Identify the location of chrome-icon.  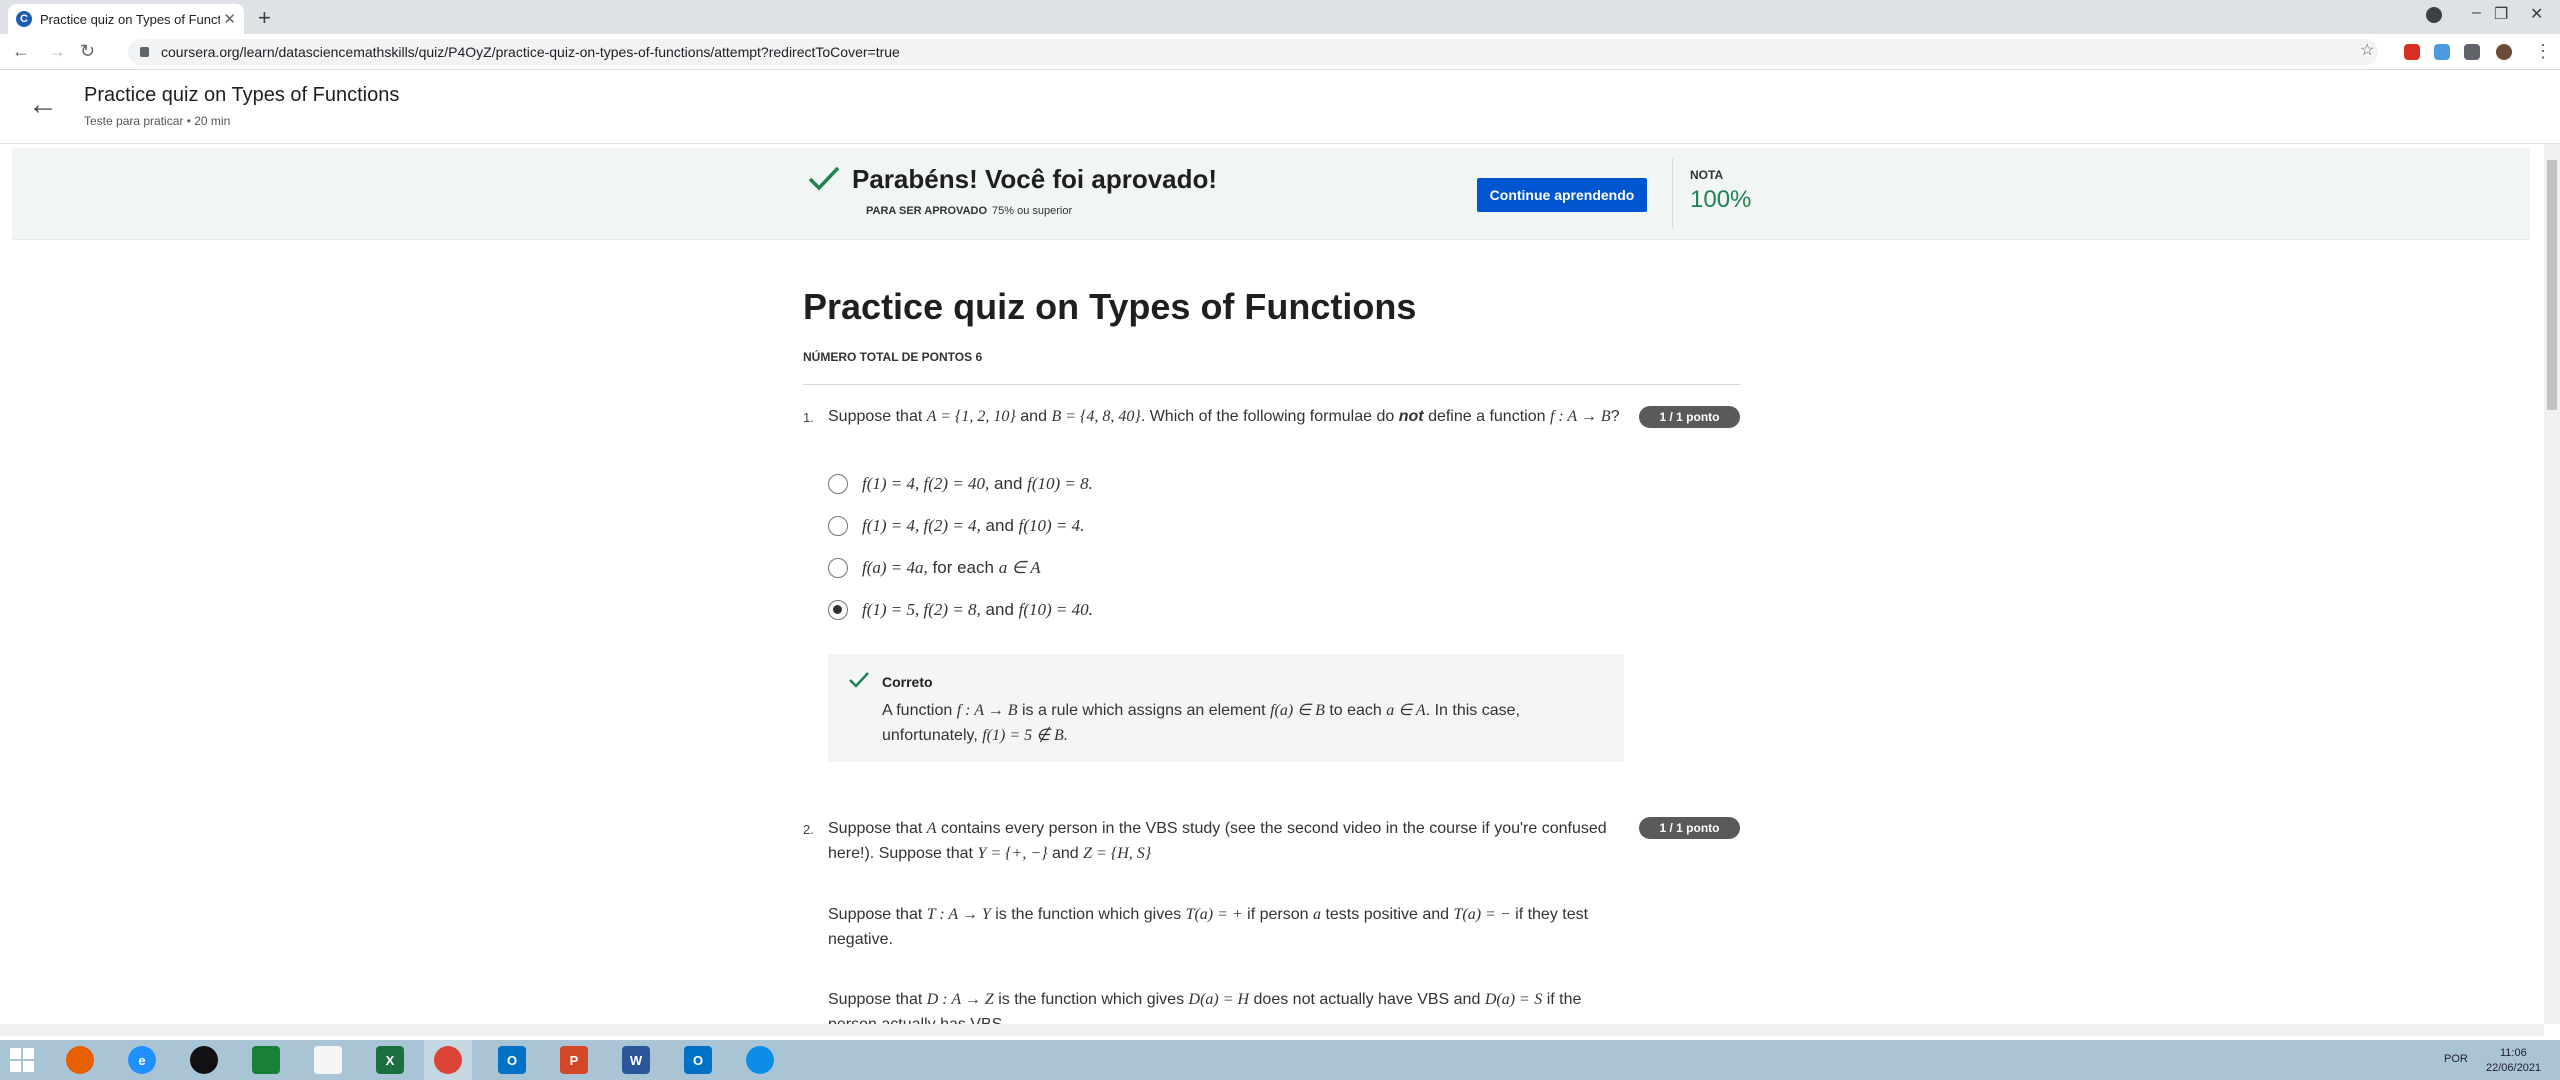
(448, 1060).